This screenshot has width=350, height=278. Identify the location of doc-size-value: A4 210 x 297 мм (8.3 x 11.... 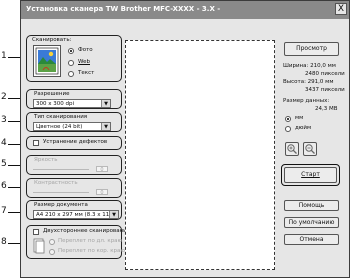
(75, 215).